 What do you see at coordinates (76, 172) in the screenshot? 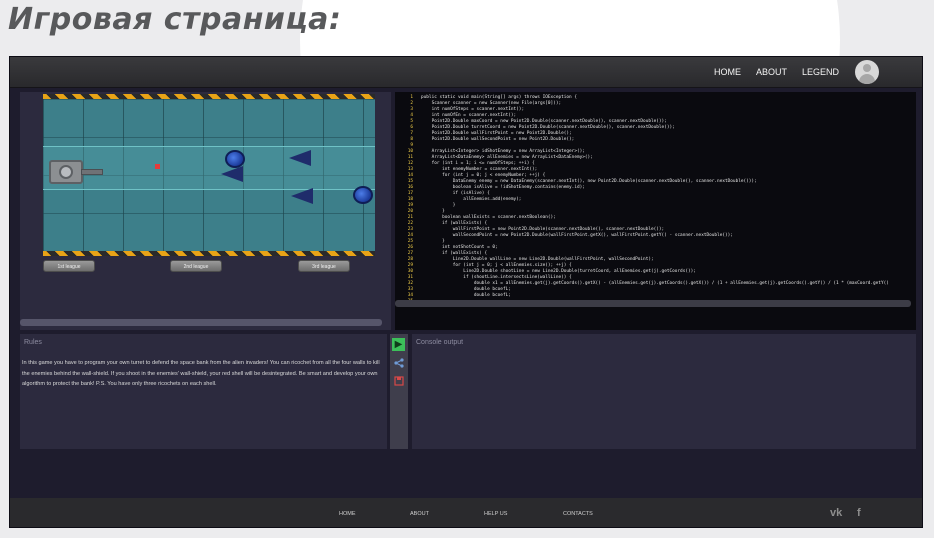
I see `turret` at bounding box center [76, 172].